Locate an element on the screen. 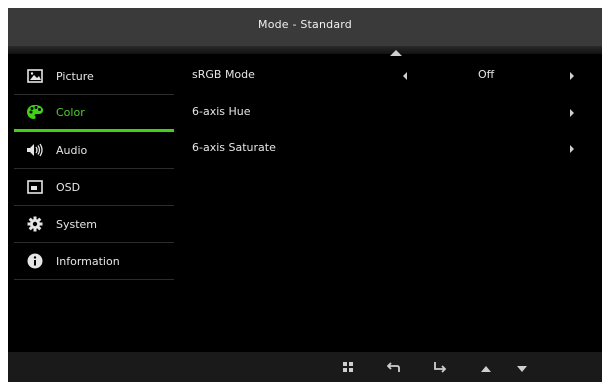 The image size is (610, 390). up-button is located at coordinates (486, 367).